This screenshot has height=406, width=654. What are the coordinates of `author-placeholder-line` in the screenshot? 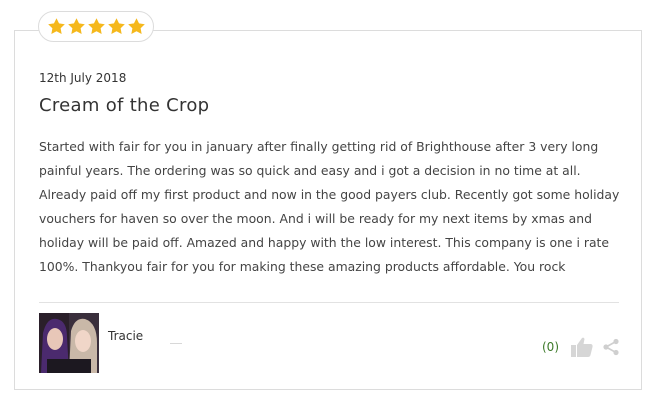 It's located at (176, 343).